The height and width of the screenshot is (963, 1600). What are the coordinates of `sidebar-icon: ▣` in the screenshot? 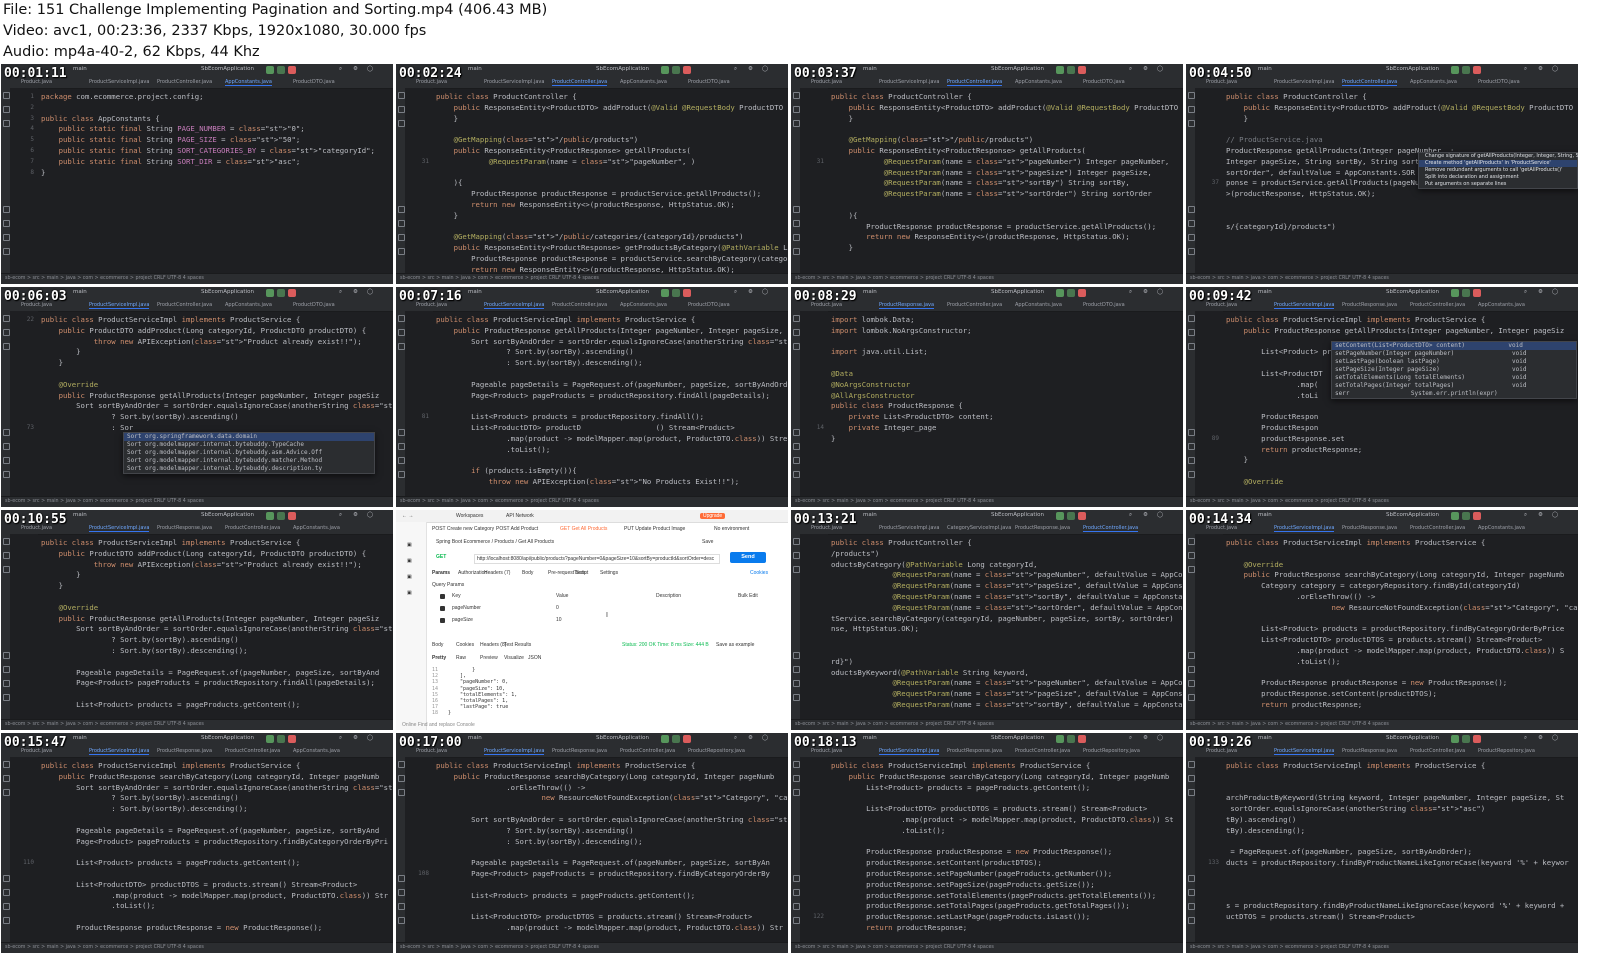 It's located at (409, 545).